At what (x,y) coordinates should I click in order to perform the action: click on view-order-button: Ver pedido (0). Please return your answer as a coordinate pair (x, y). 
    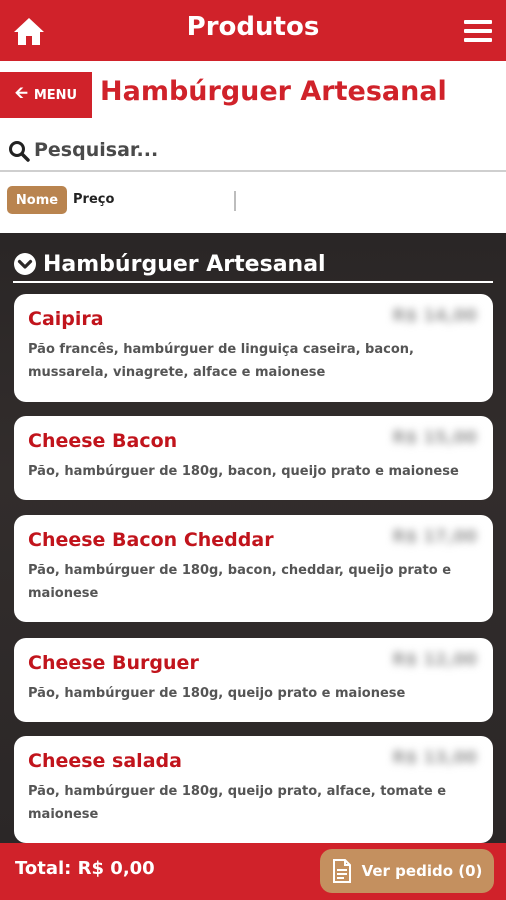
    Looking at the image, I should click on (407, 871).